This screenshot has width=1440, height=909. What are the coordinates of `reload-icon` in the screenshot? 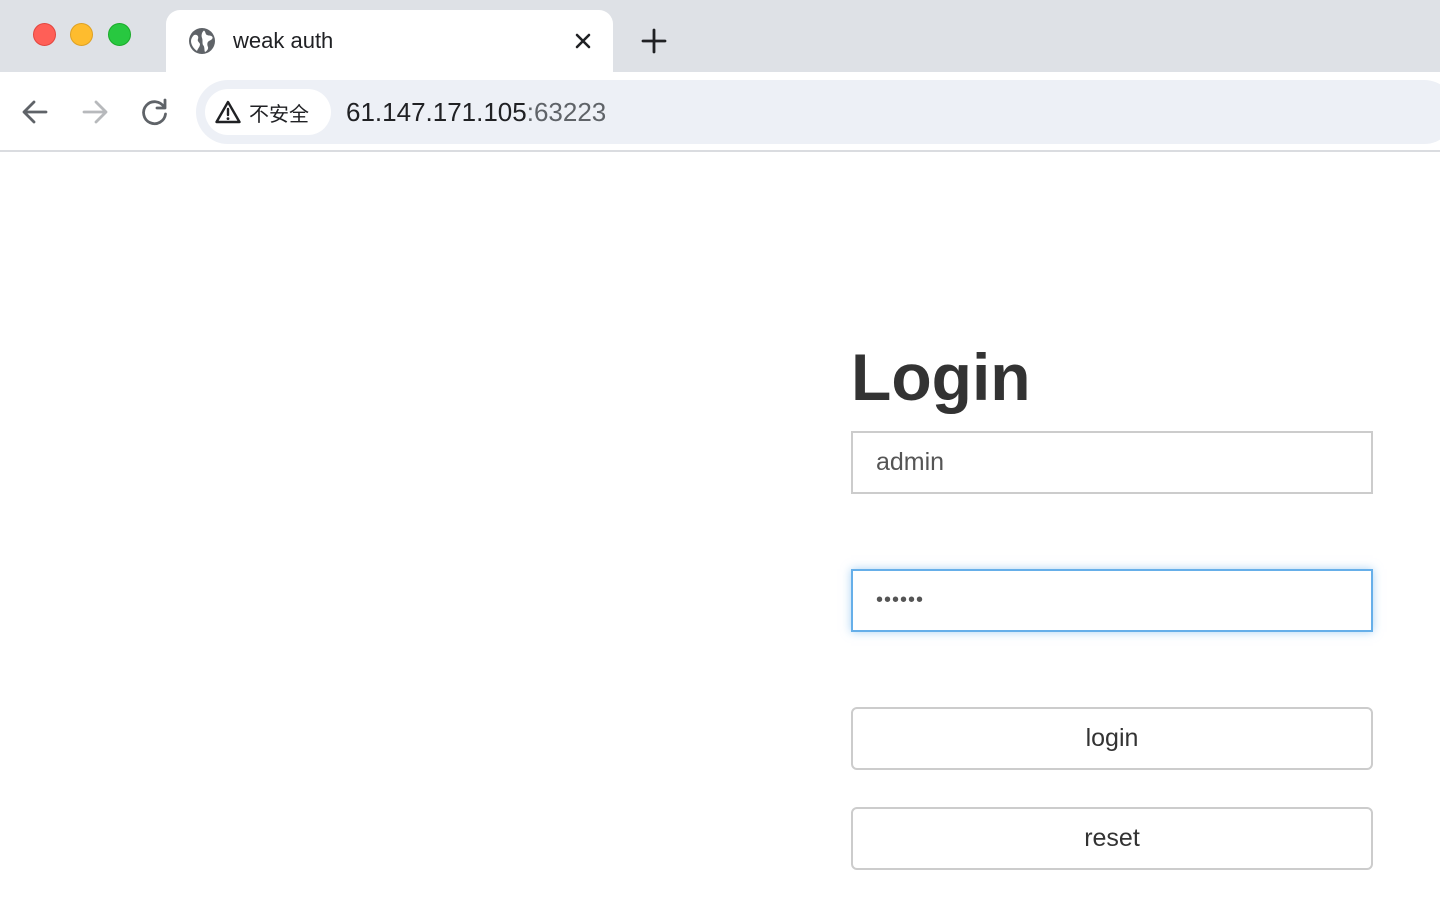 It's located at (155, 112).